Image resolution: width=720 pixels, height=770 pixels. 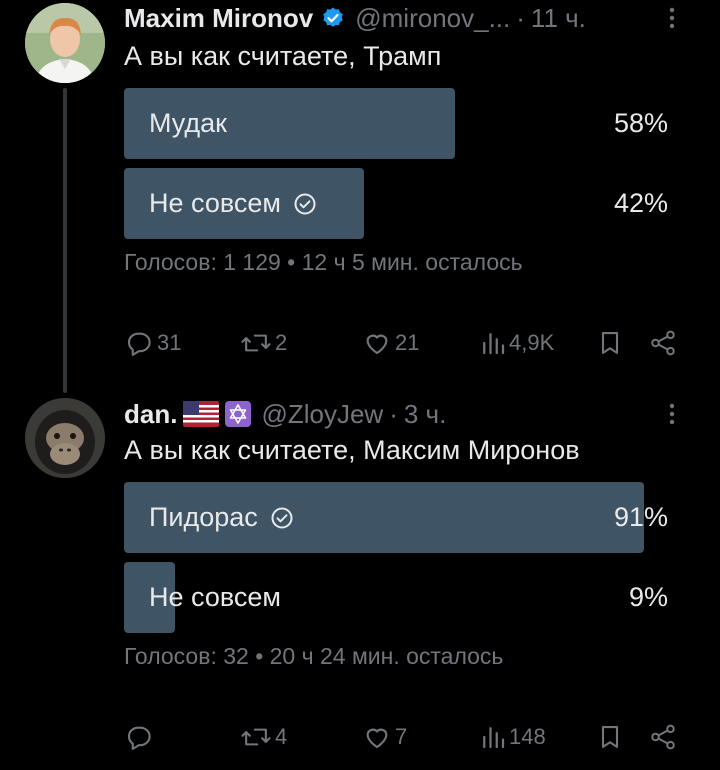 What do you see at coordinates (352, 450) in the screenshot?
I see `tweet-text: А вы как считаете, Максим Миронов` at bounding box center [352, 450].